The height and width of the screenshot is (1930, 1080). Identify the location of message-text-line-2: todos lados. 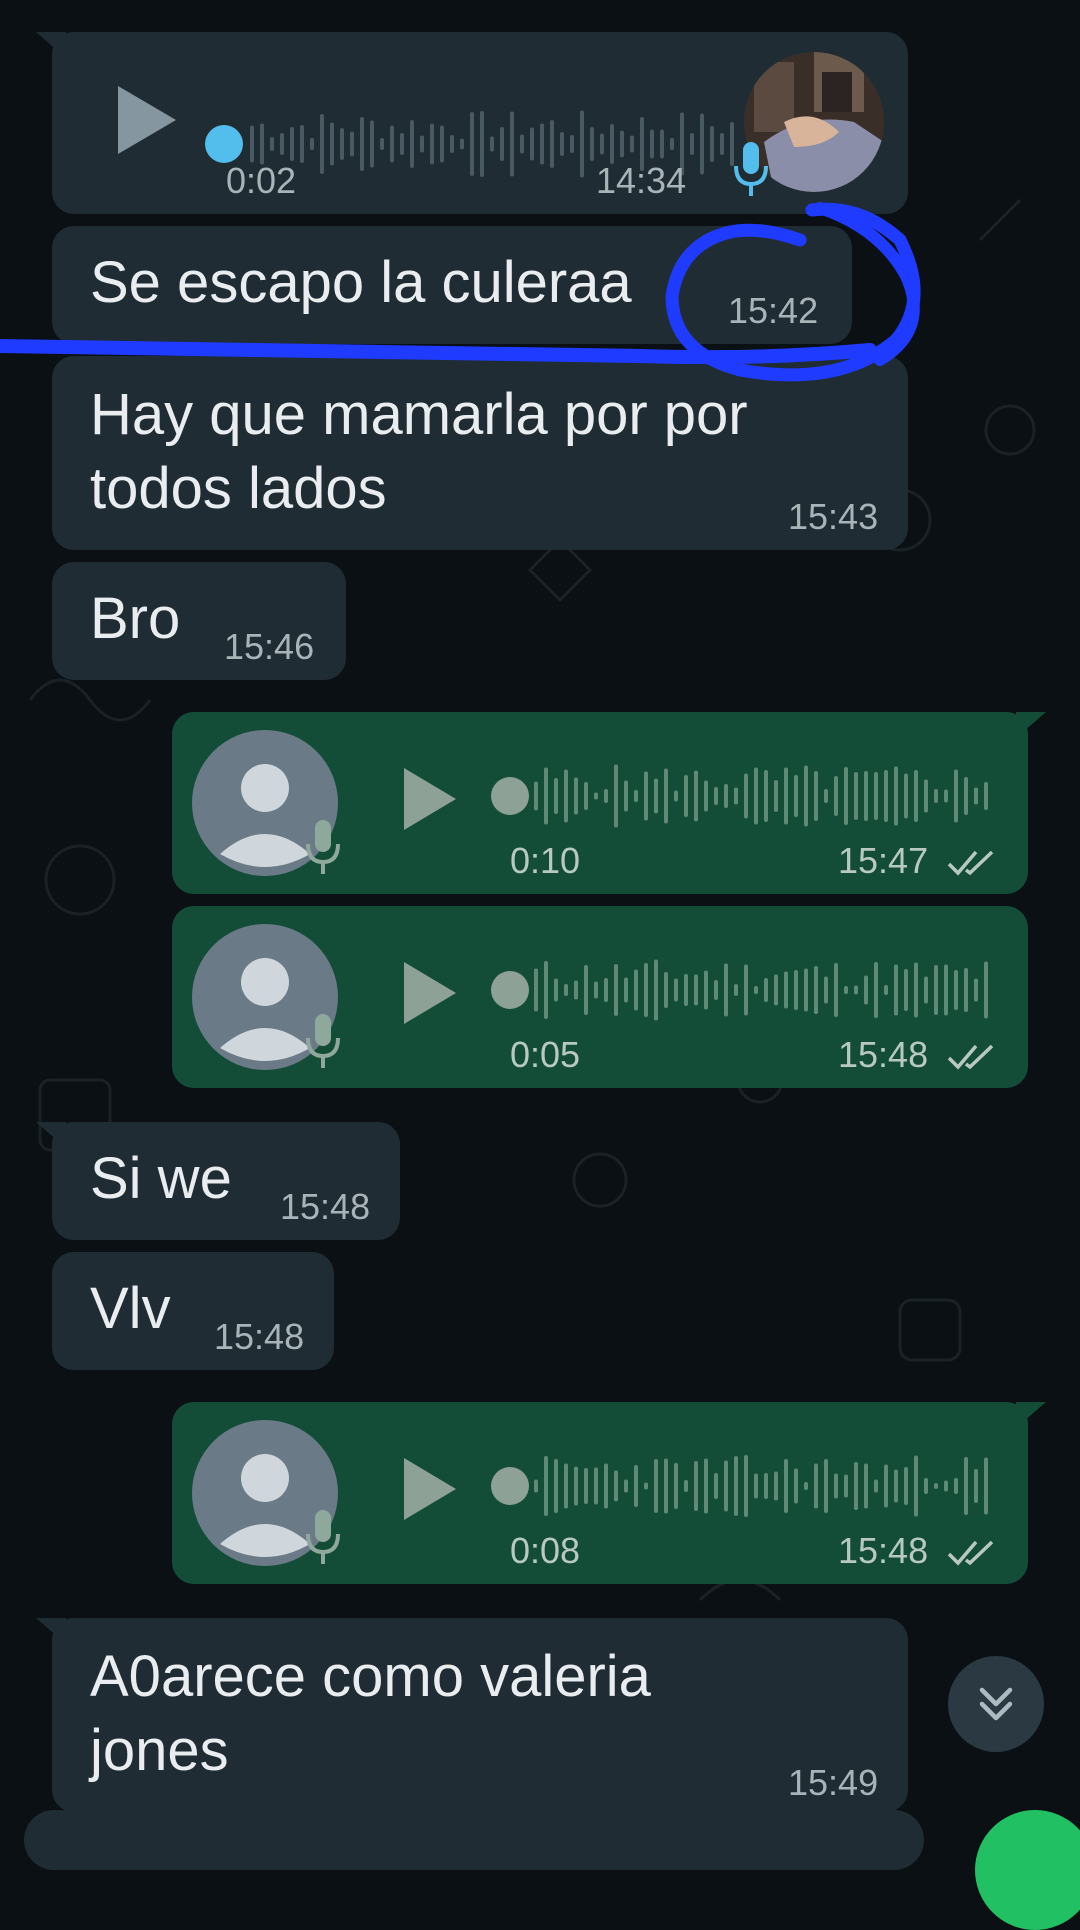
(238, 488).